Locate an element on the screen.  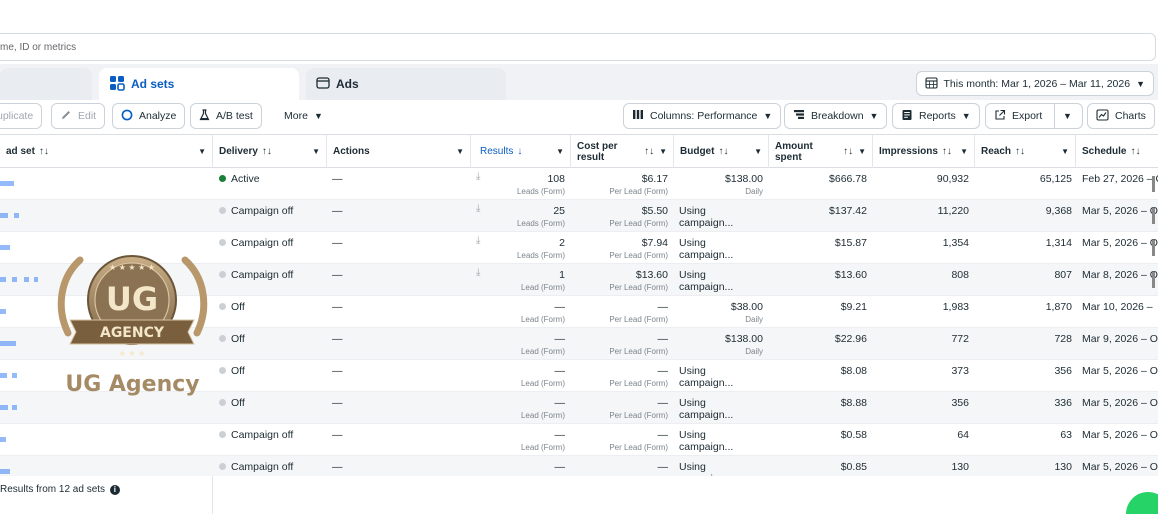
amount-spent-value: $137.42 is located at coordinates (848, 211).